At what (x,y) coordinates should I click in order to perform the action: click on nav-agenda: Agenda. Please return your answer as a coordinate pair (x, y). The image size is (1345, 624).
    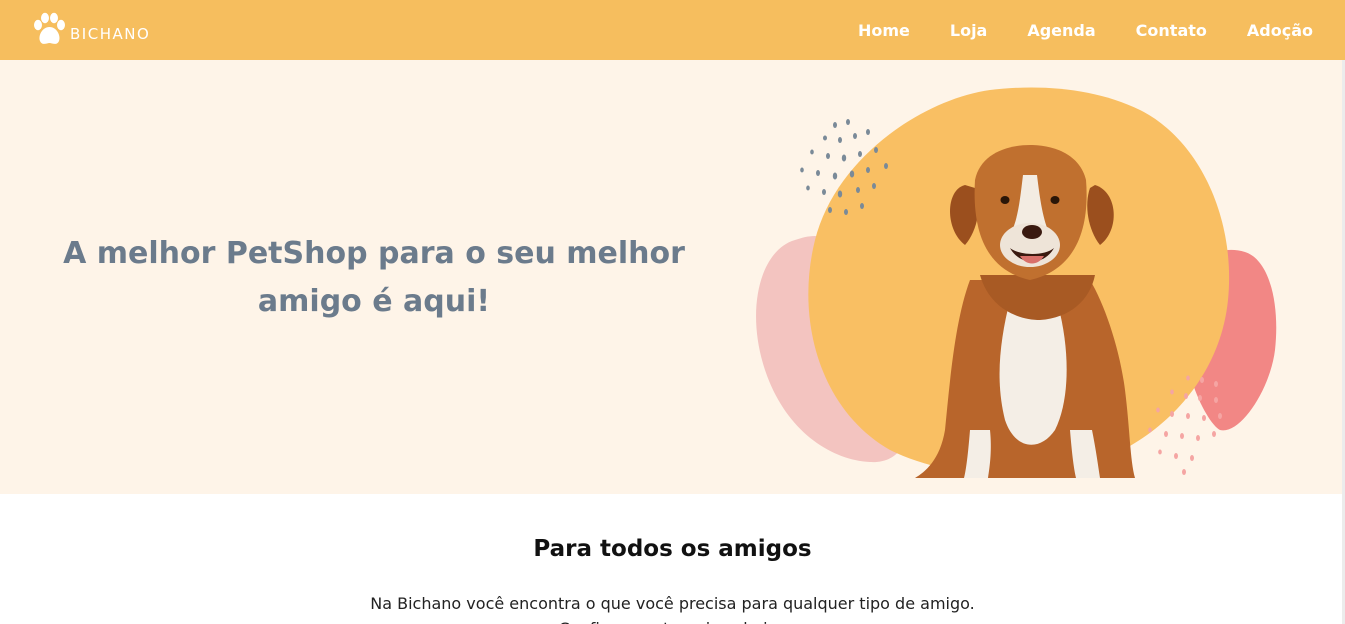
    Looking at the image, I should click on (1061, 30).